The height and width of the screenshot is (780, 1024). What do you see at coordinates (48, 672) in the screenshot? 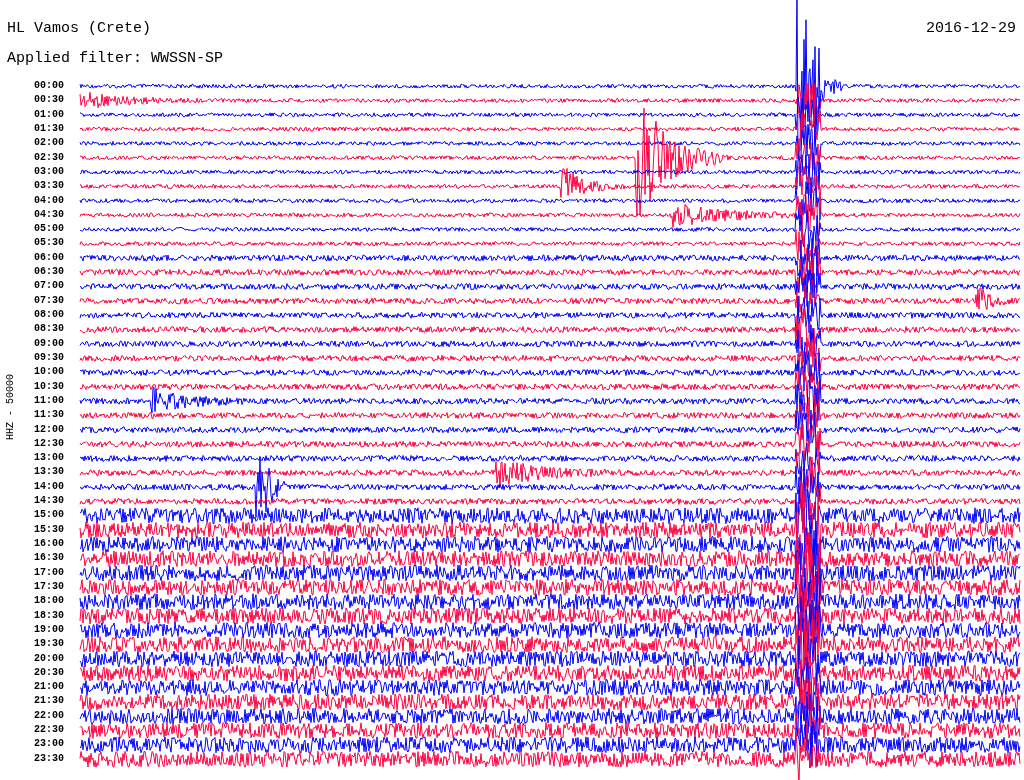
I see `time-label: 20:30` at bounding box center [48, 672].